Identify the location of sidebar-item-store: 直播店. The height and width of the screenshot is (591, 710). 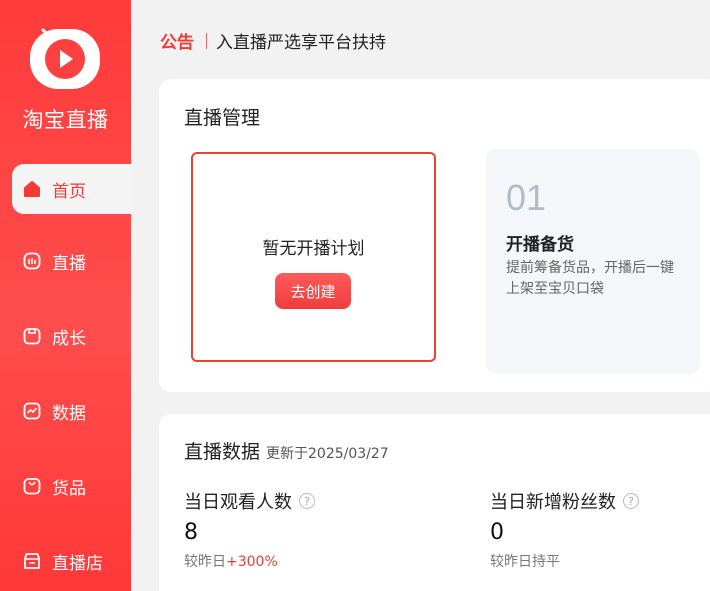
(71, 561).